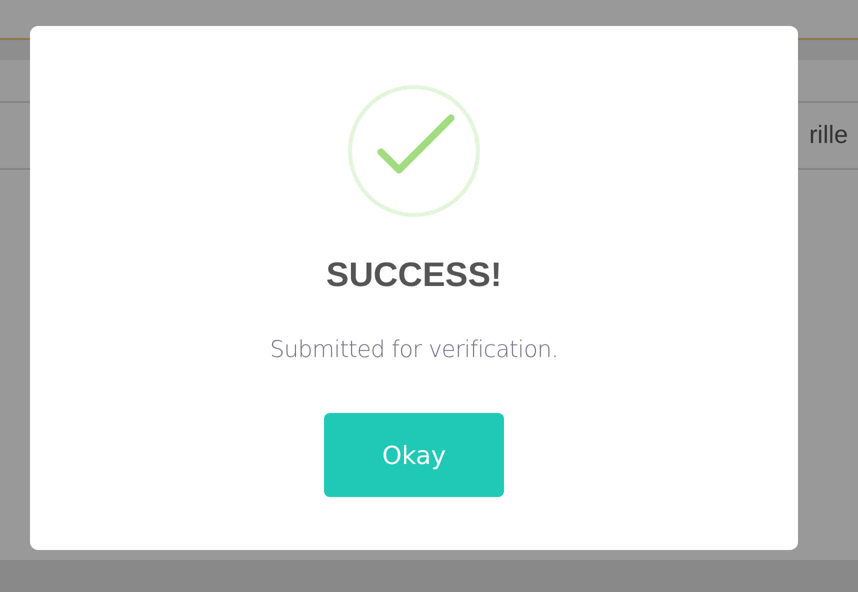 Image resolution: width=858 pixels, height=592 pixels. I want to click on checkmark-icon, so click(414, 151).